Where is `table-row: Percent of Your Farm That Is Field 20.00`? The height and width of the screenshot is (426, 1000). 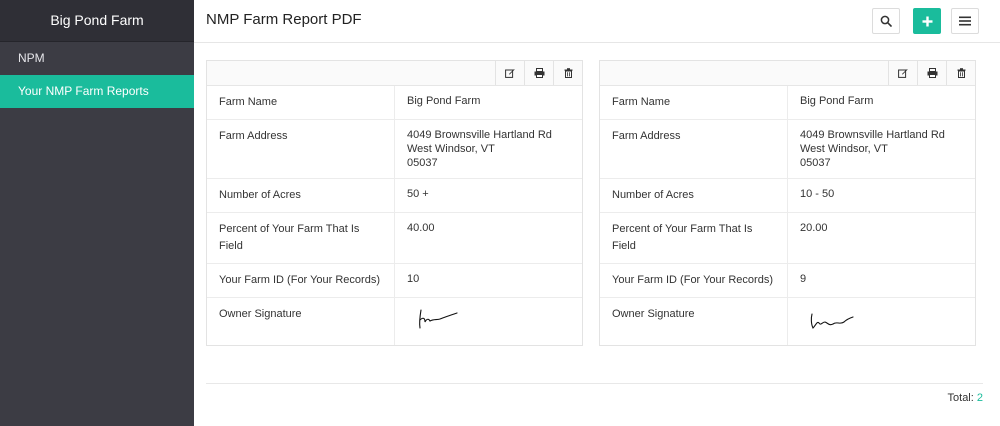
table-row: Percent of Your Farm That Is Field 20.00 is located at coordinates (787, 238).